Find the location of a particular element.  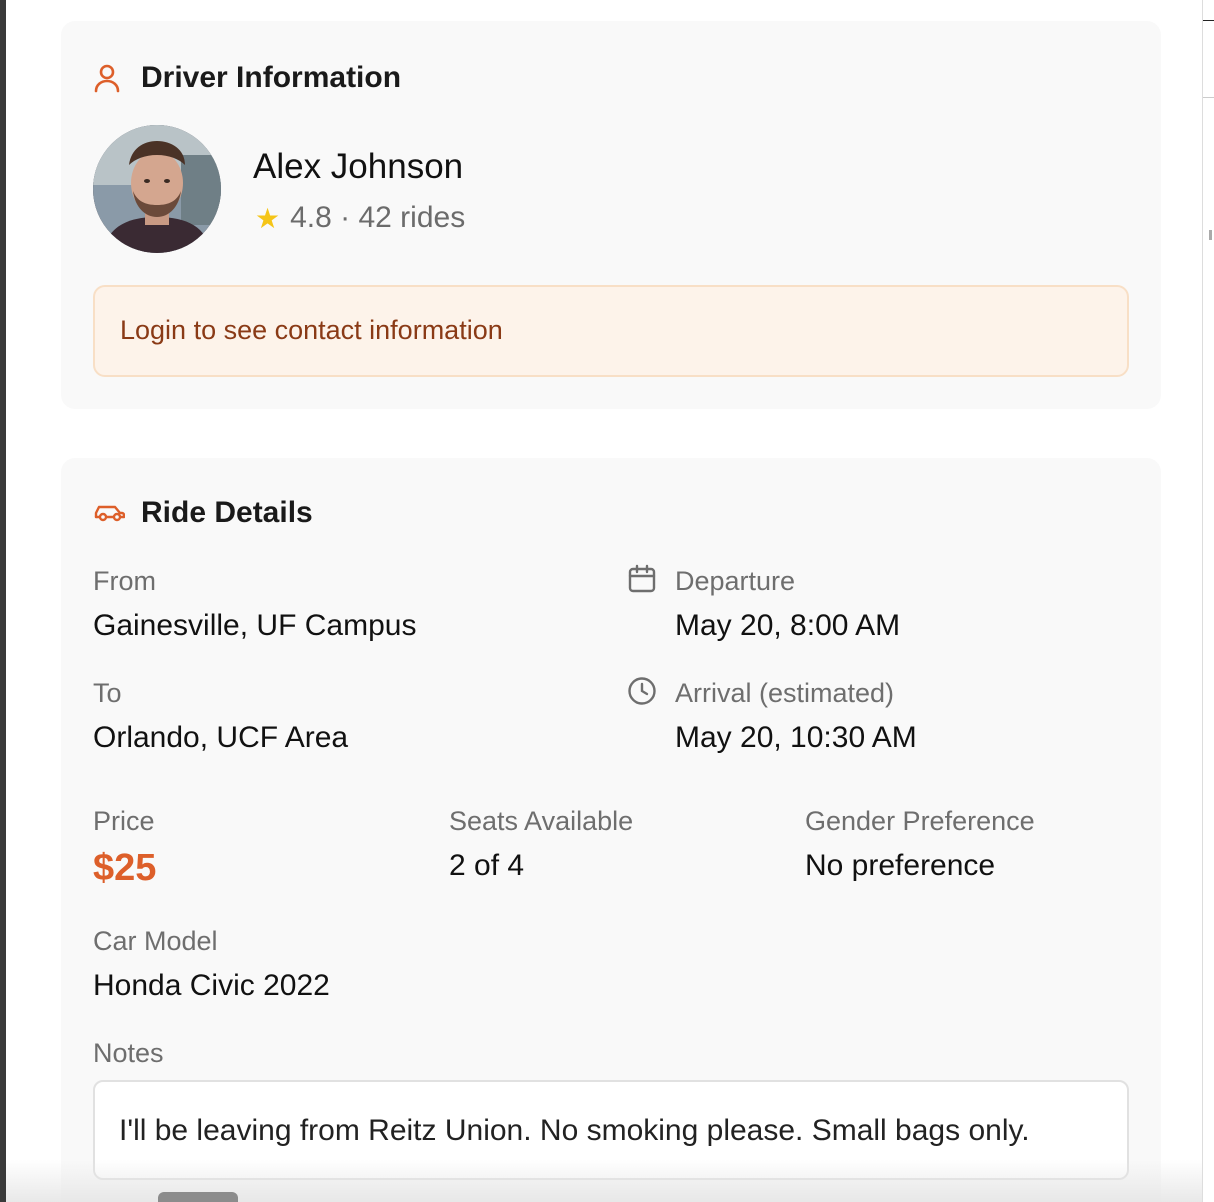

from-field: From Gainesville, UF Campus is located at coordinates (254, 604).